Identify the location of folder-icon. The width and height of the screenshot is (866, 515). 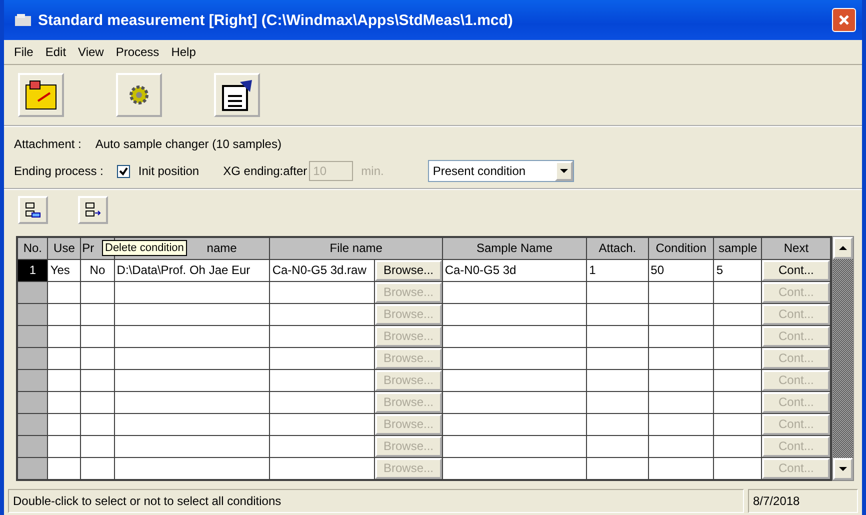
(41, 95).